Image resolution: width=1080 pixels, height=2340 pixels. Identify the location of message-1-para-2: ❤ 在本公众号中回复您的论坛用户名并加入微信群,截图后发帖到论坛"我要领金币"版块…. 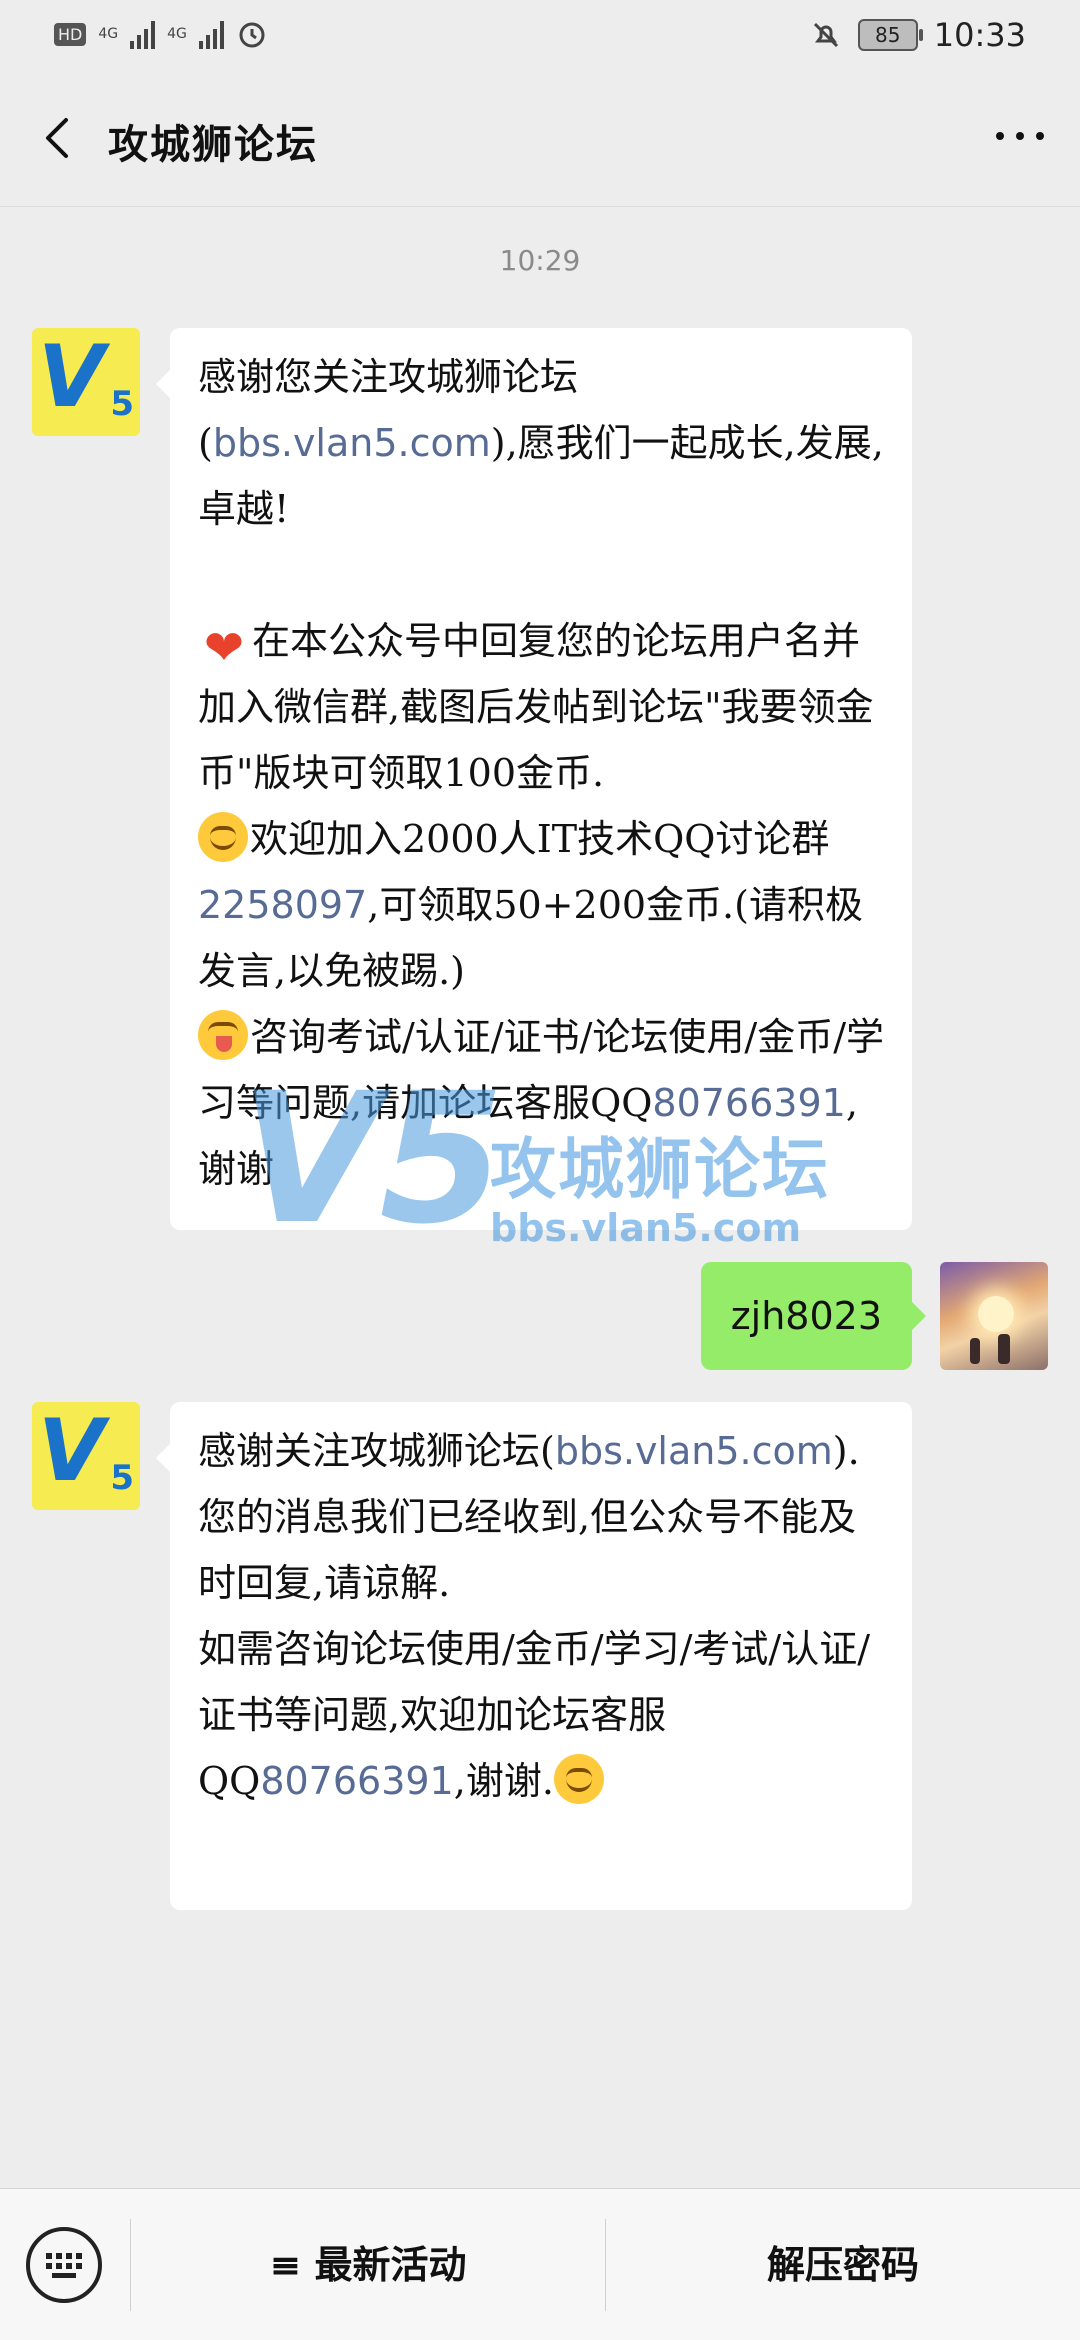
(536, 707).